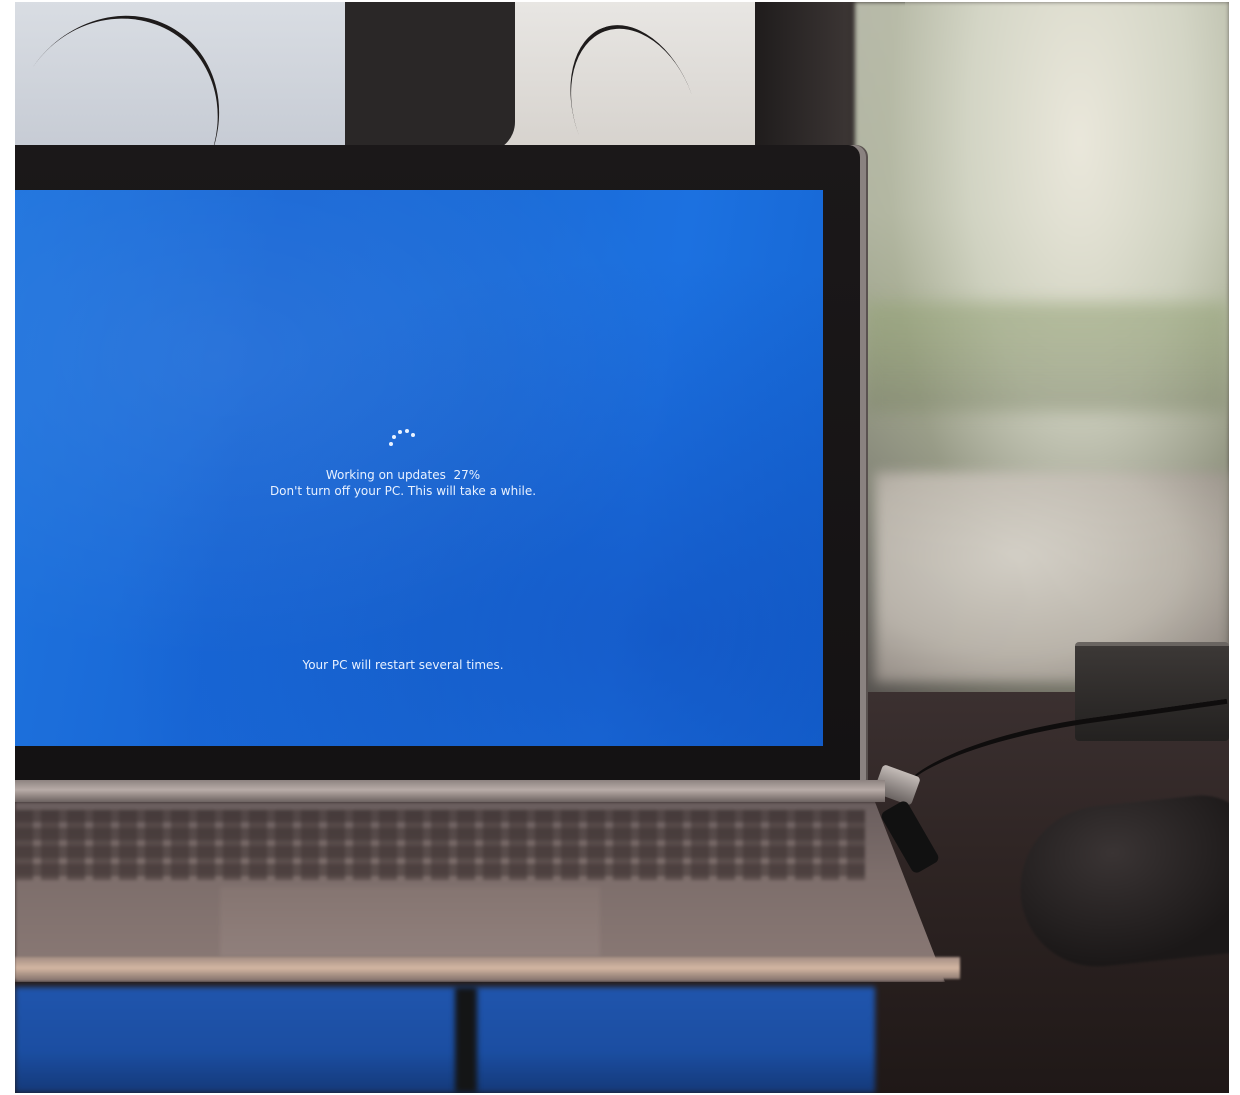 The width and height of the screenshot is (1240, 1095). Describe the element at coordinates (440, 845) in the screenshot. I see `keyboard` at that location.